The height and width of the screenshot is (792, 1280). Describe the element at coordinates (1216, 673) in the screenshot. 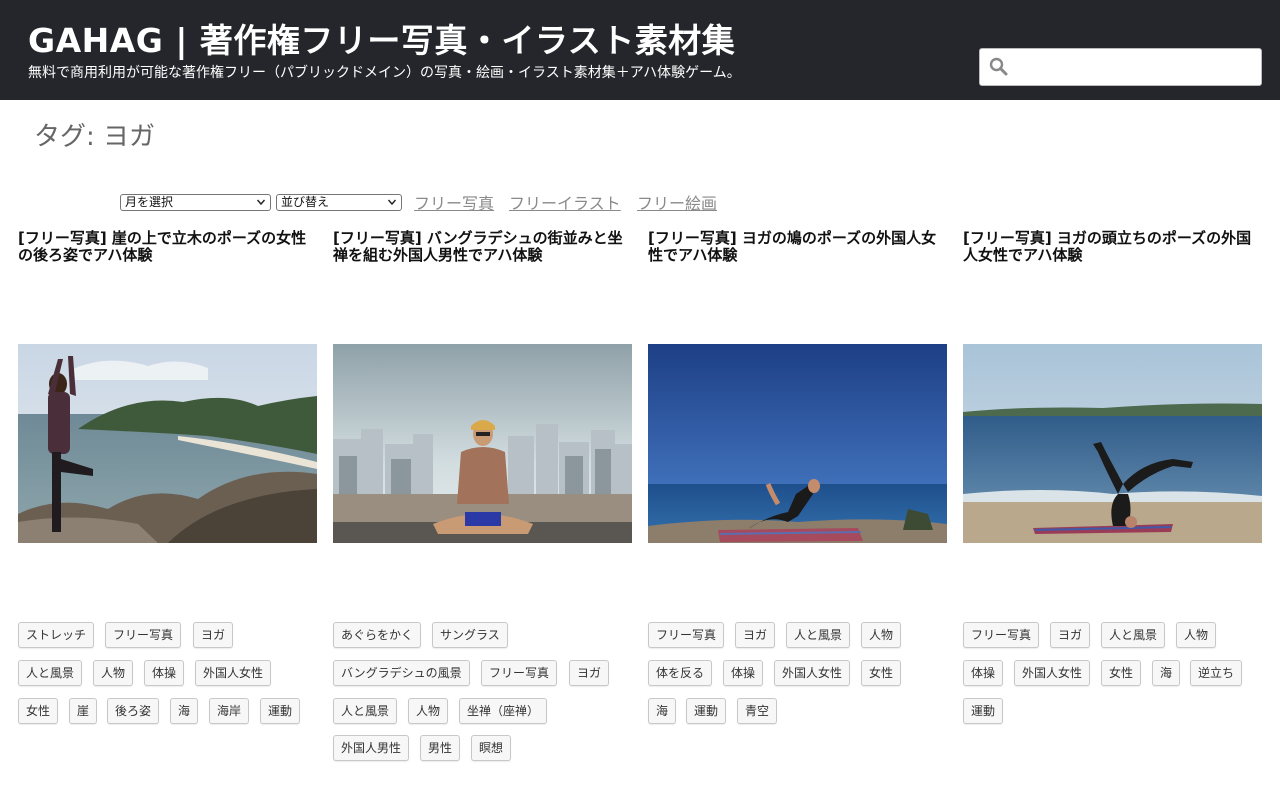

I see `tag-link: 逆立ち` at that location.